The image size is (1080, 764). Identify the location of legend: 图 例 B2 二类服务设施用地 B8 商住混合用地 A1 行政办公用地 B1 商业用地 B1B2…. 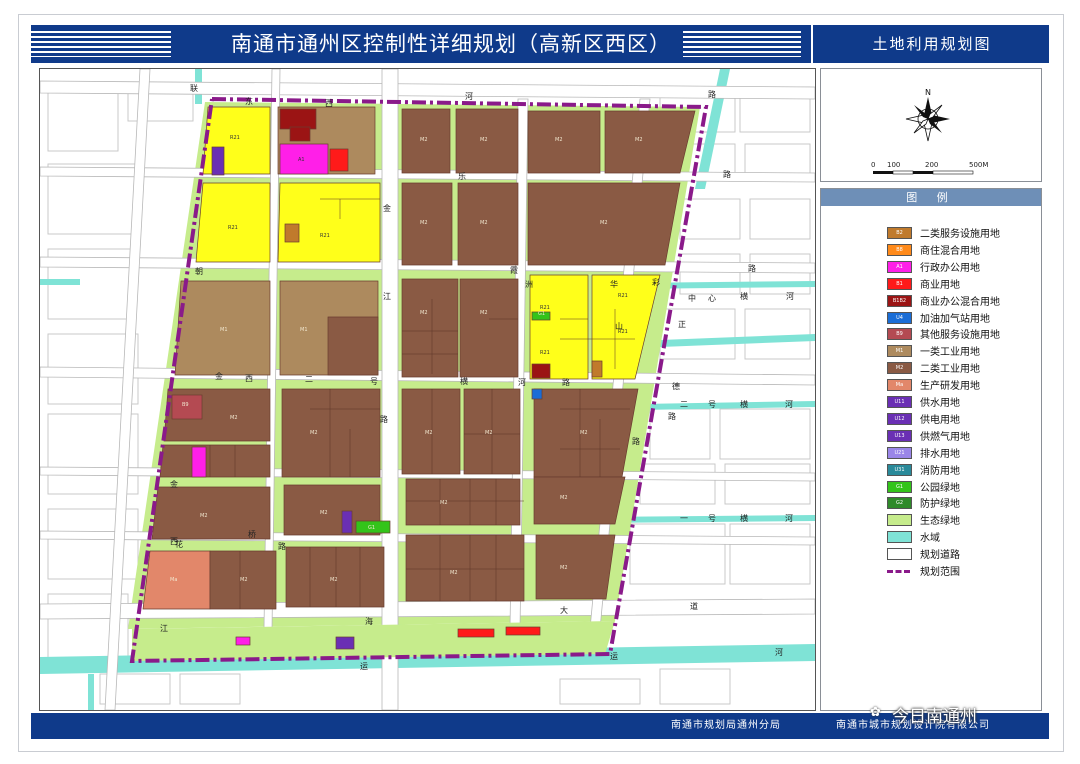
(931, 449).